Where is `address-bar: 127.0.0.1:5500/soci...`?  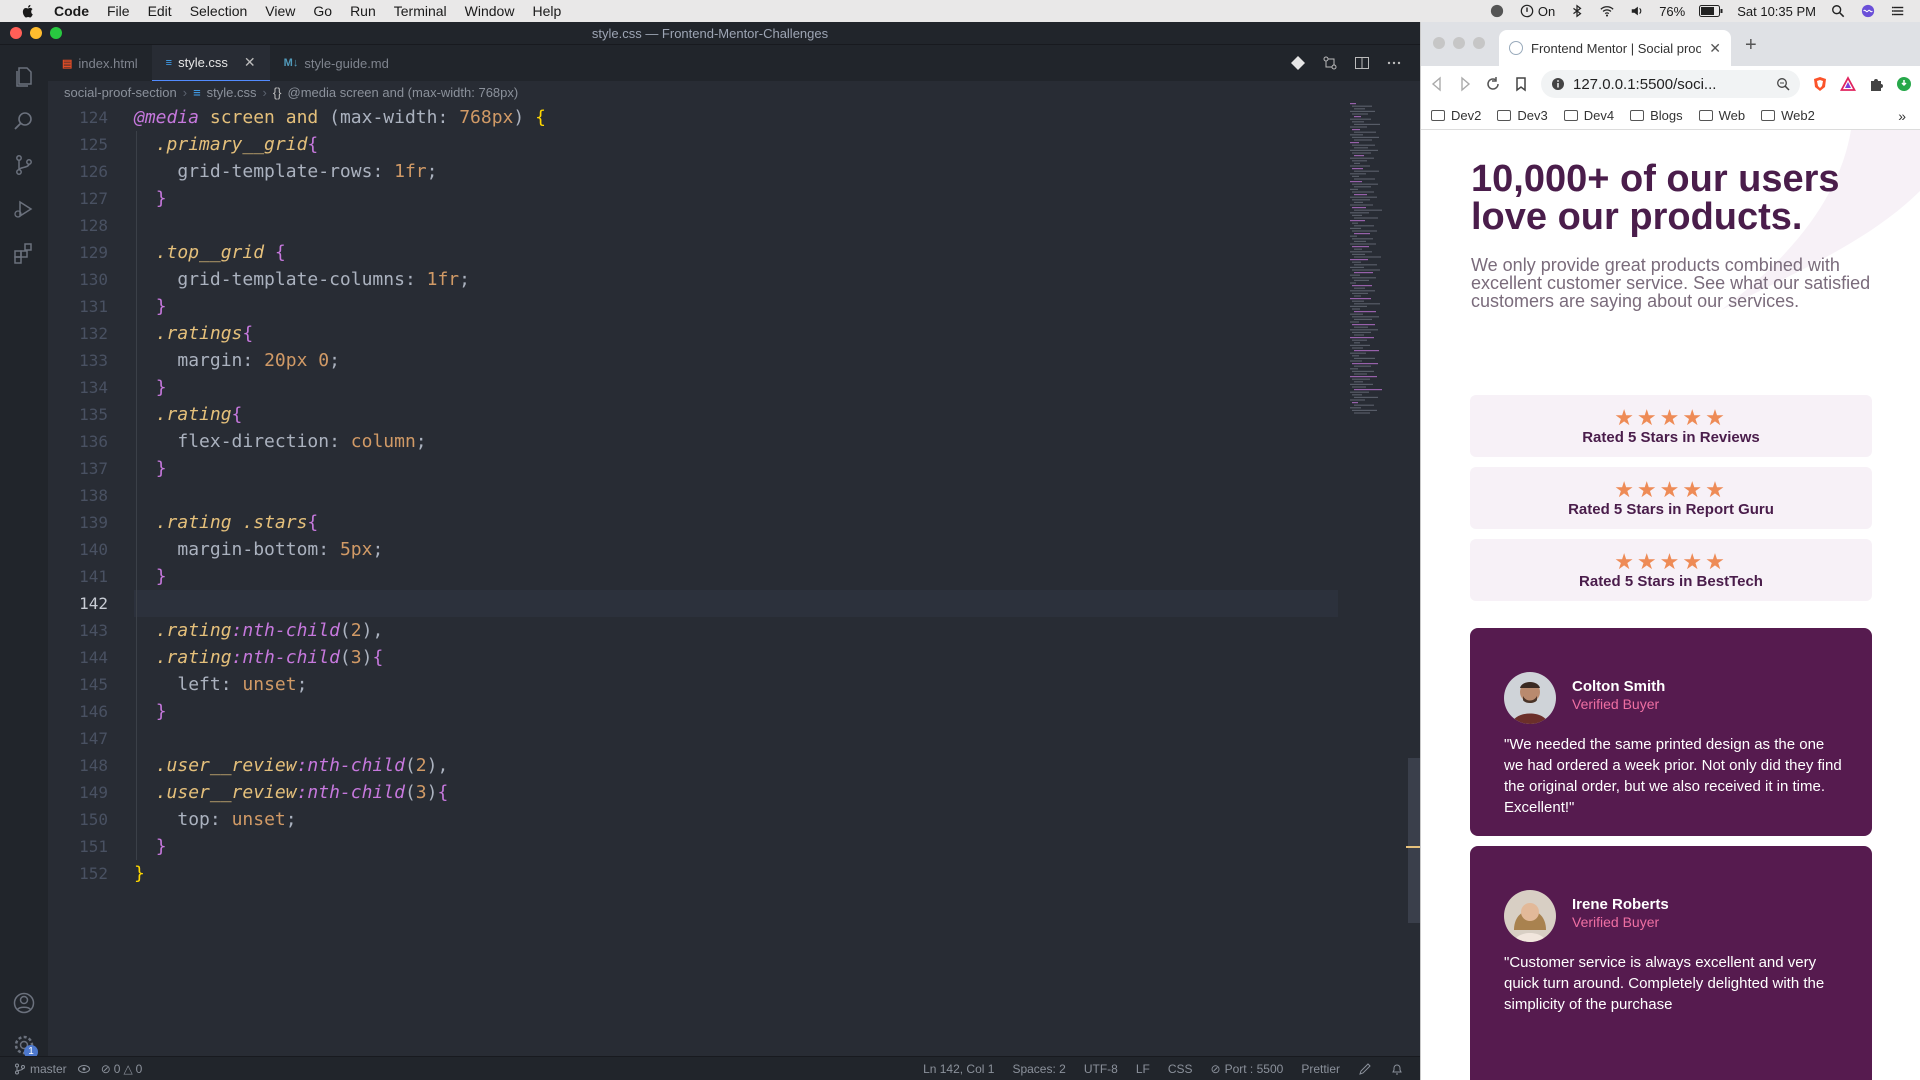
address-bar: 127.0.0.1:5500/soci... is located at coordinates (1670, 84).